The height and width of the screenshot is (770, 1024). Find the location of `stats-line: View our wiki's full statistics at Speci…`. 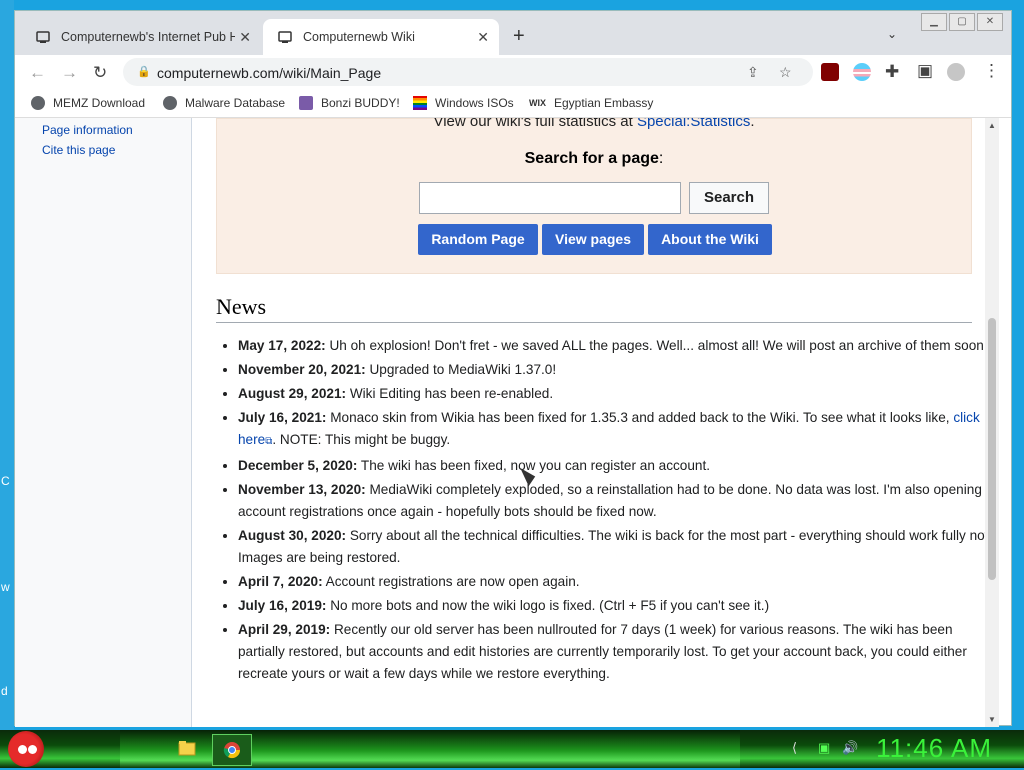

stats-line: View our wiki's full statistics at Speci… is located at coordinates (594, 124).